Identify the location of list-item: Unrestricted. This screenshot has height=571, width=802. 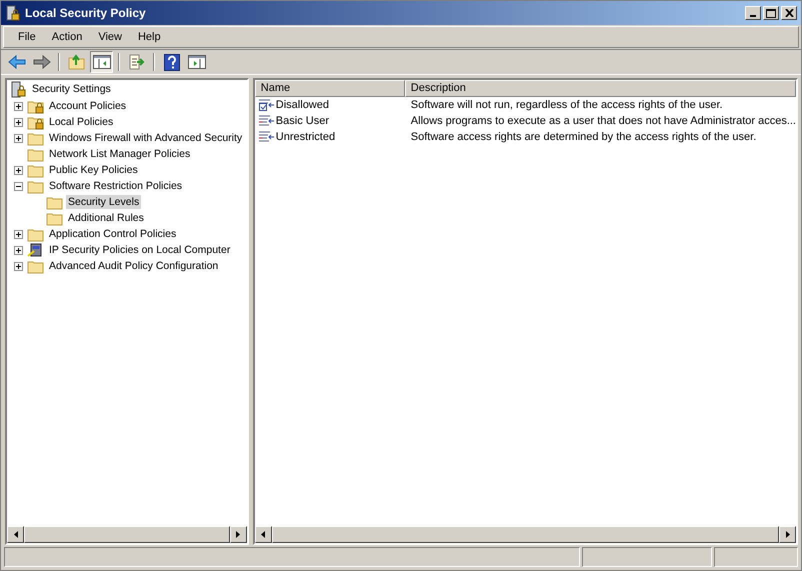
(306, 137).